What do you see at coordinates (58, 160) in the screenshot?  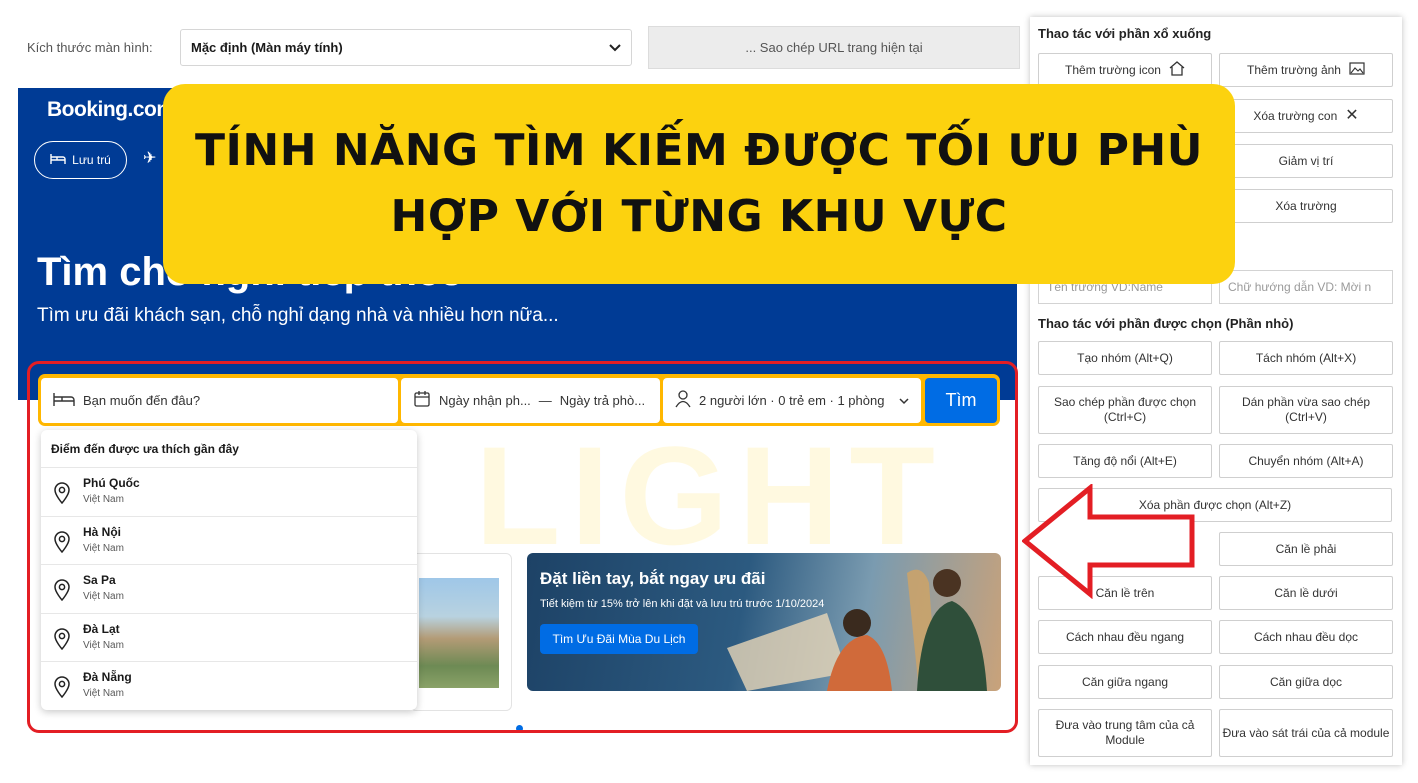 I see `bed-icon` at bounding box center [58, 160].